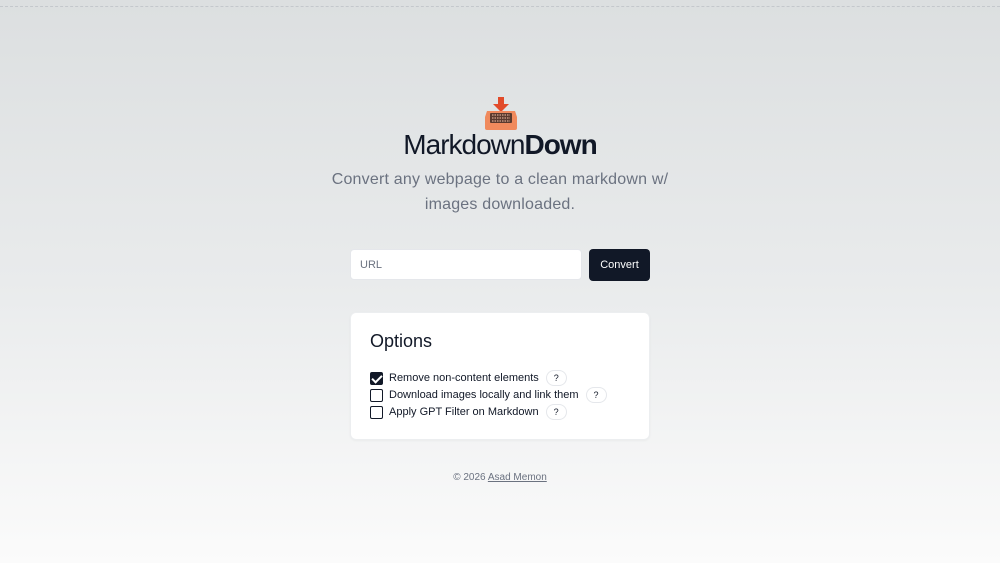 This screenshot has width=1000, height=563. I want to click on copyright-text: © 2026, so click(469, 477).